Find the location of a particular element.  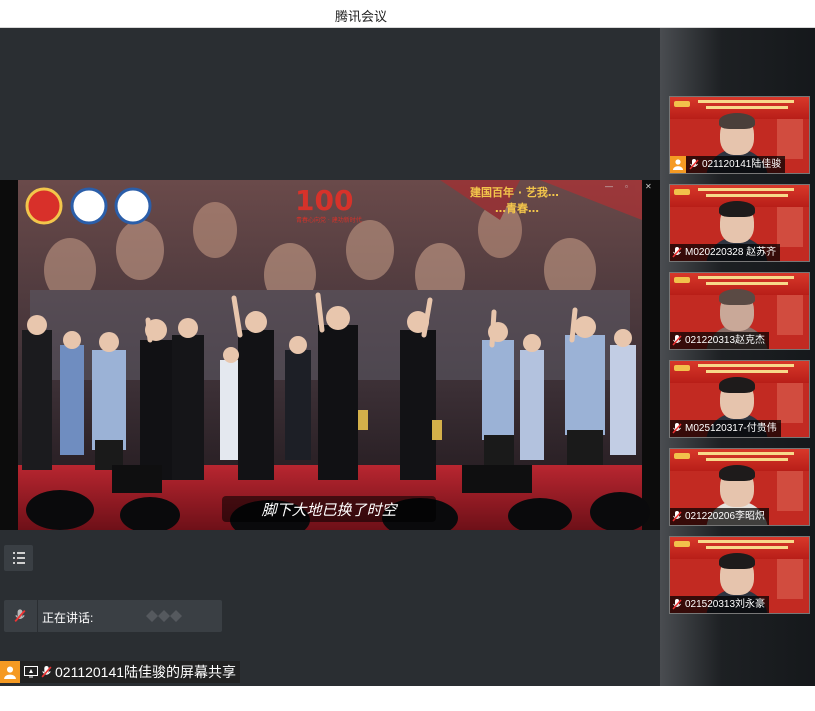

speaking-indicator: 正在讲话: is located at coordinates (113, 616).